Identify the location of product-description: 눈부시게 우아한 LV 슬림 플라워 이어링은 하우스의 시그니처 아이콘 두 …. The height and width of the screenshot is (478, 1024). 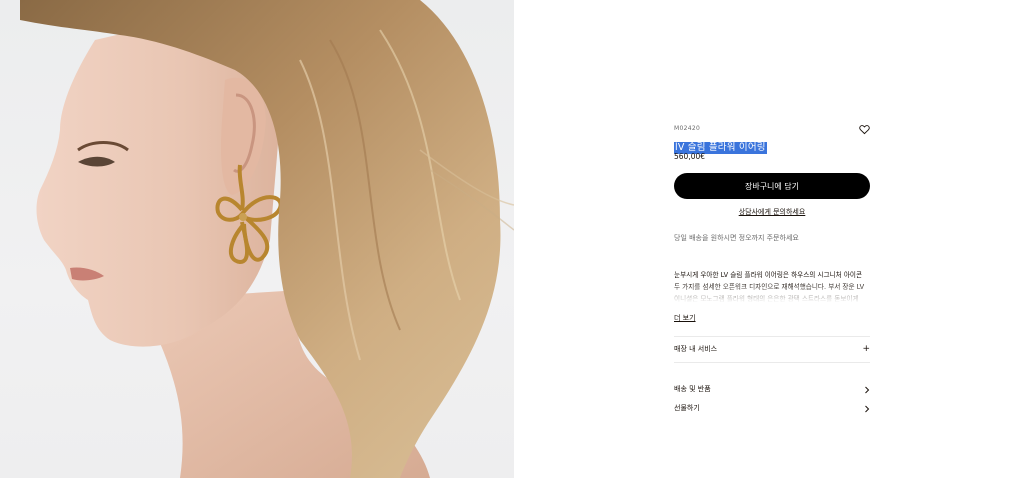
(772, 287).